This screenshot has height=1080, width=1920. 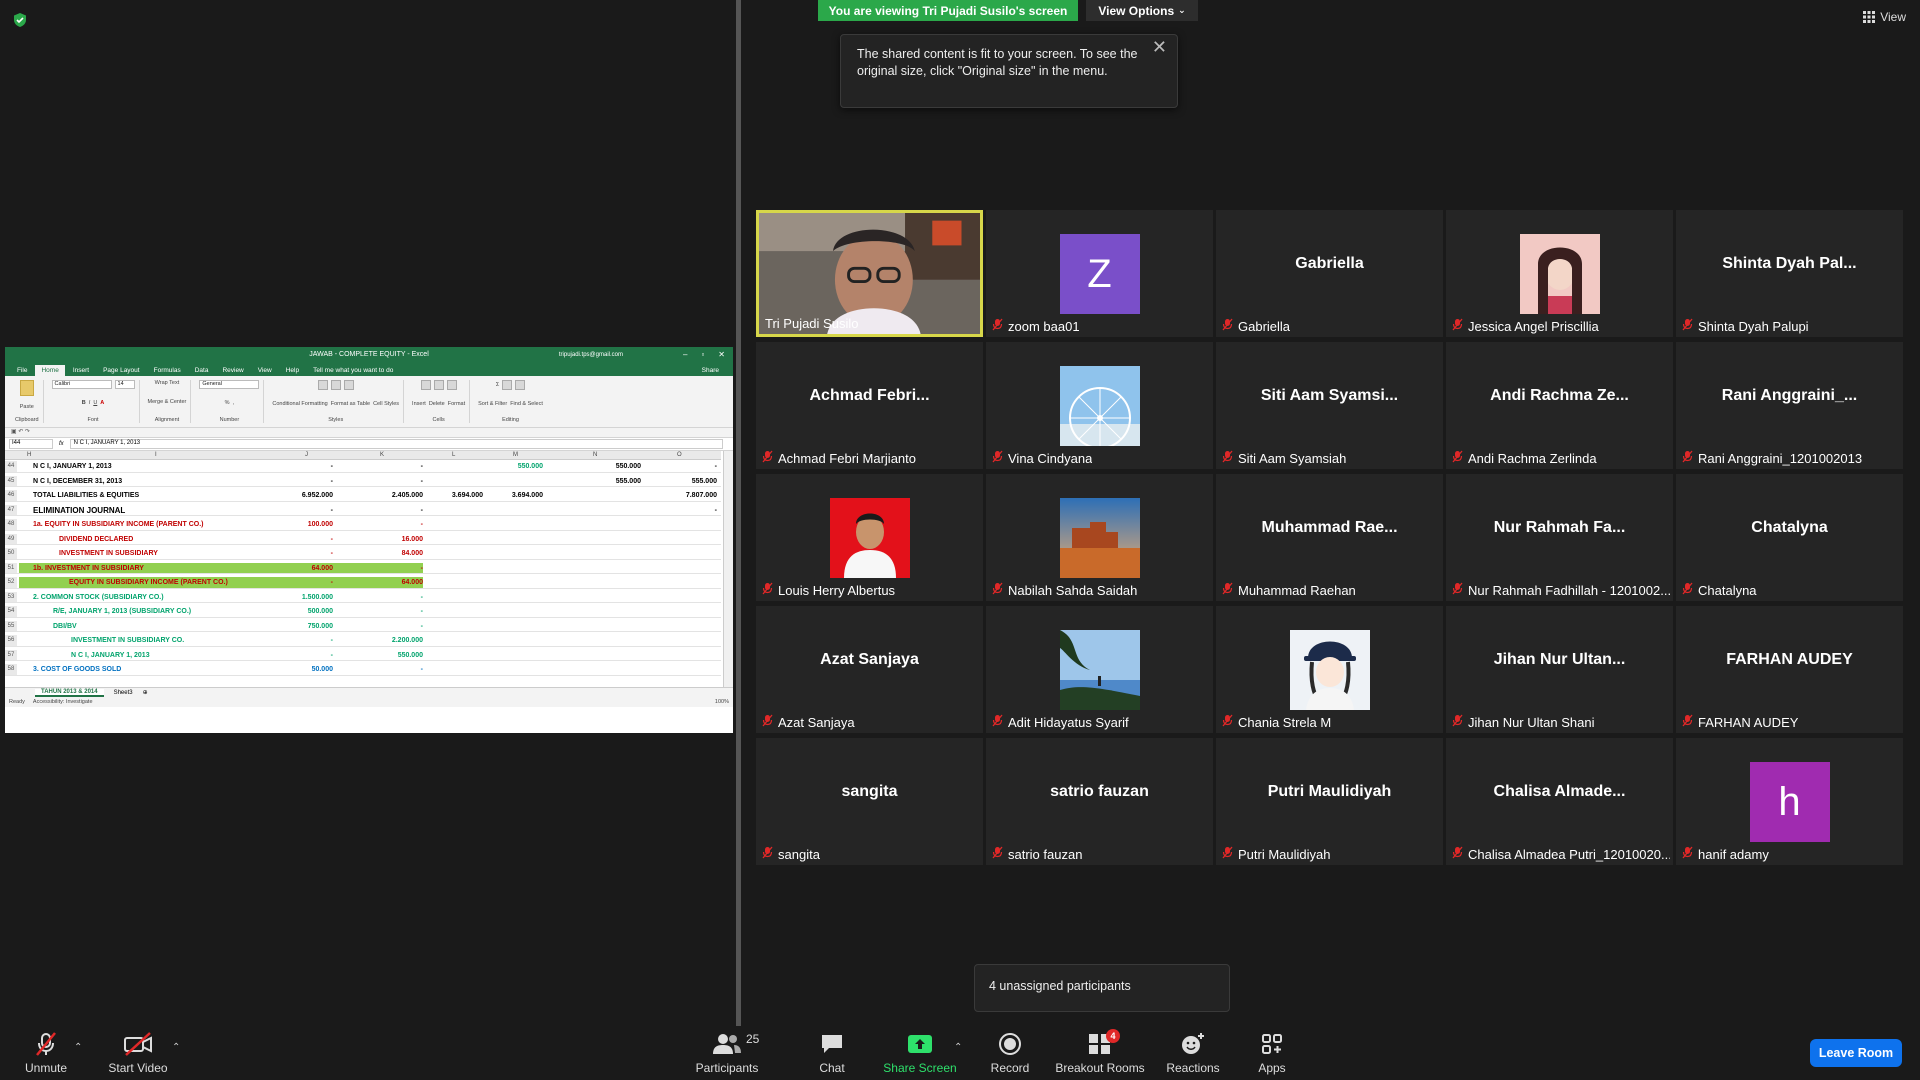 I want to click on insert-label: Insert, so click(x=419, y=404).